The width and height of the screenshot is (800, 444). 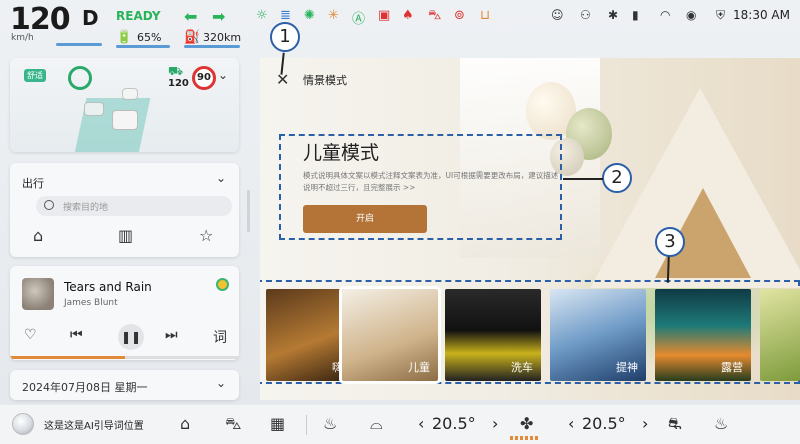 I want to click on battery-percent: 65%, so click(x=149, y=37).